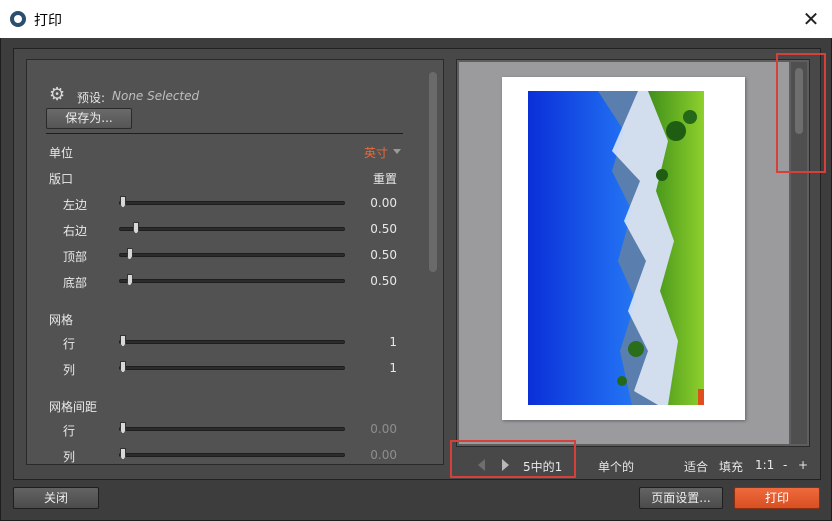 The image size is (832, 521). What do you see at coordinates (777, 498) in the screenshot?
I see `print-button: 打印` at bounding box center [777, 498].